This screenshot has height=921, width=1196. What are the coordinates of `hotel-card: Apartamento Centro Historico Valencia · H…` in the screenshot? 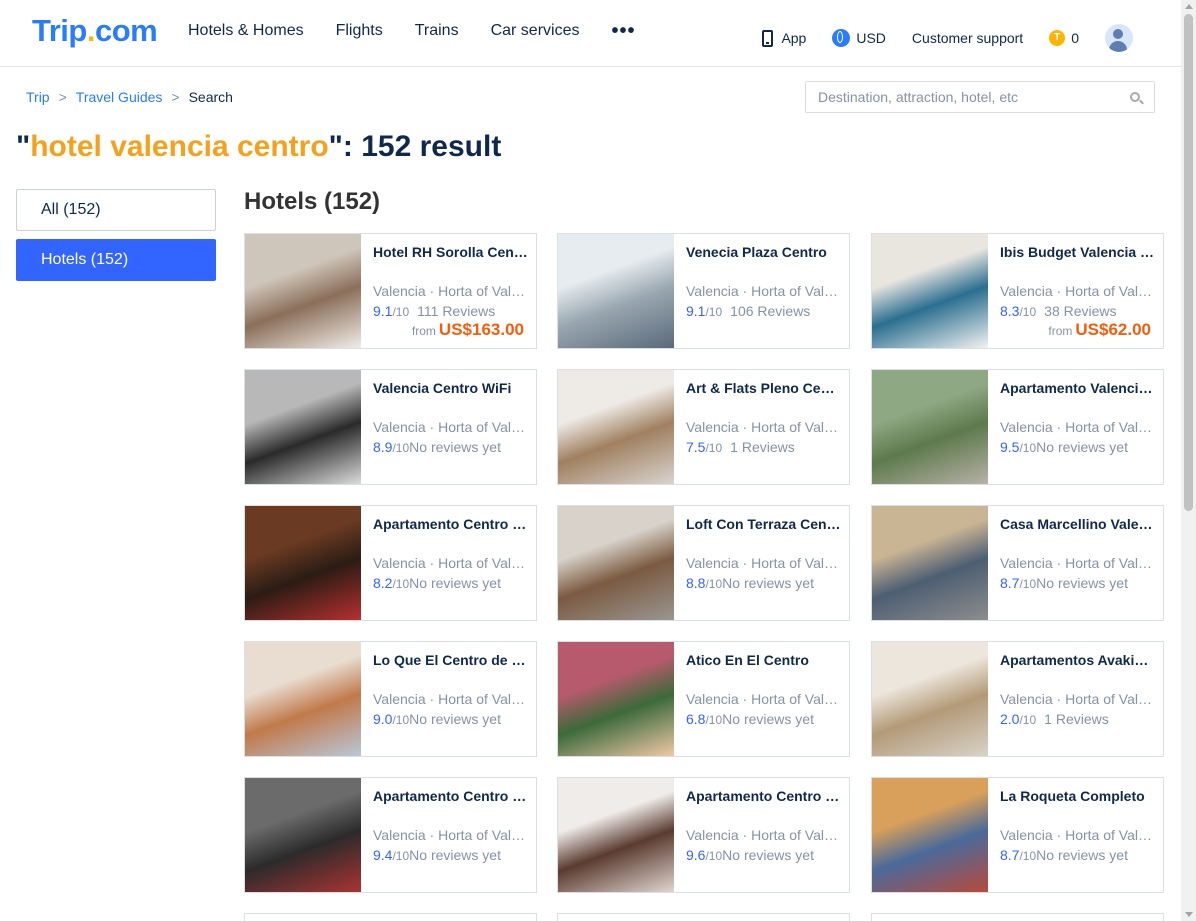 It's located at (703, 835).